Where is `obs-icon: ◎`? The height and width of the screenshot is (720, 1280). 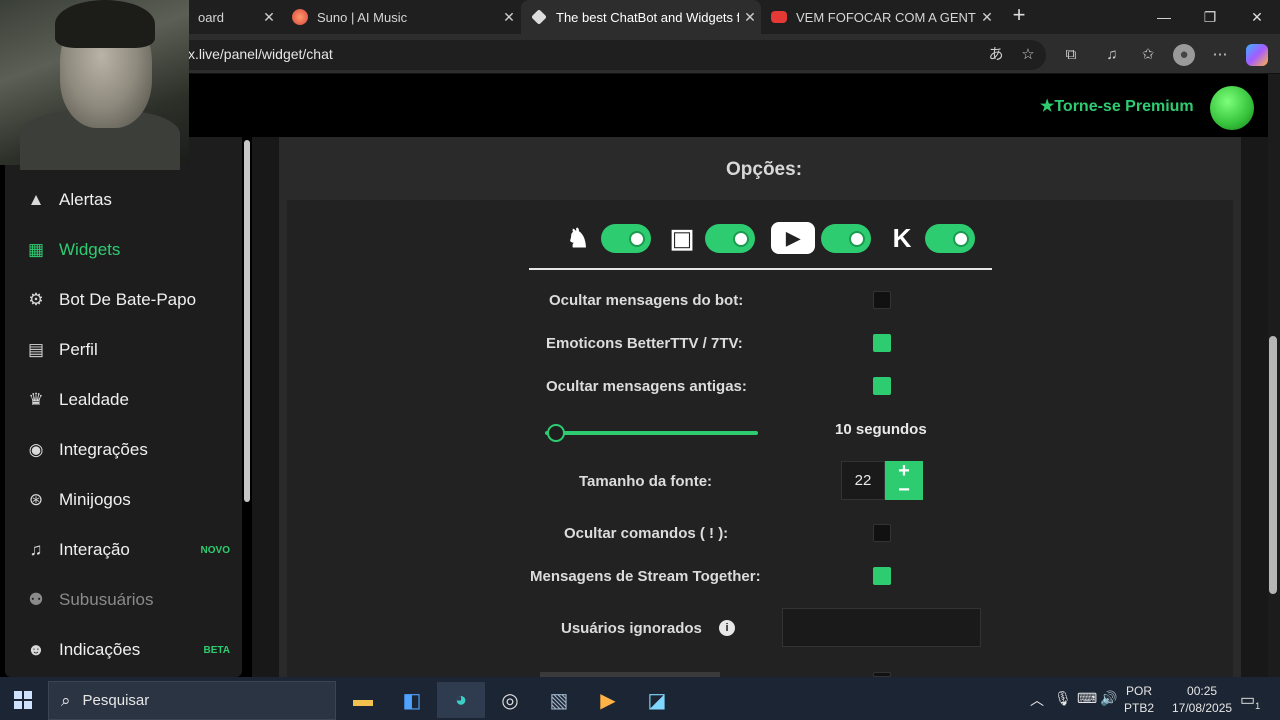 obs-icon: ◎ is located at coordinates (510, 700).